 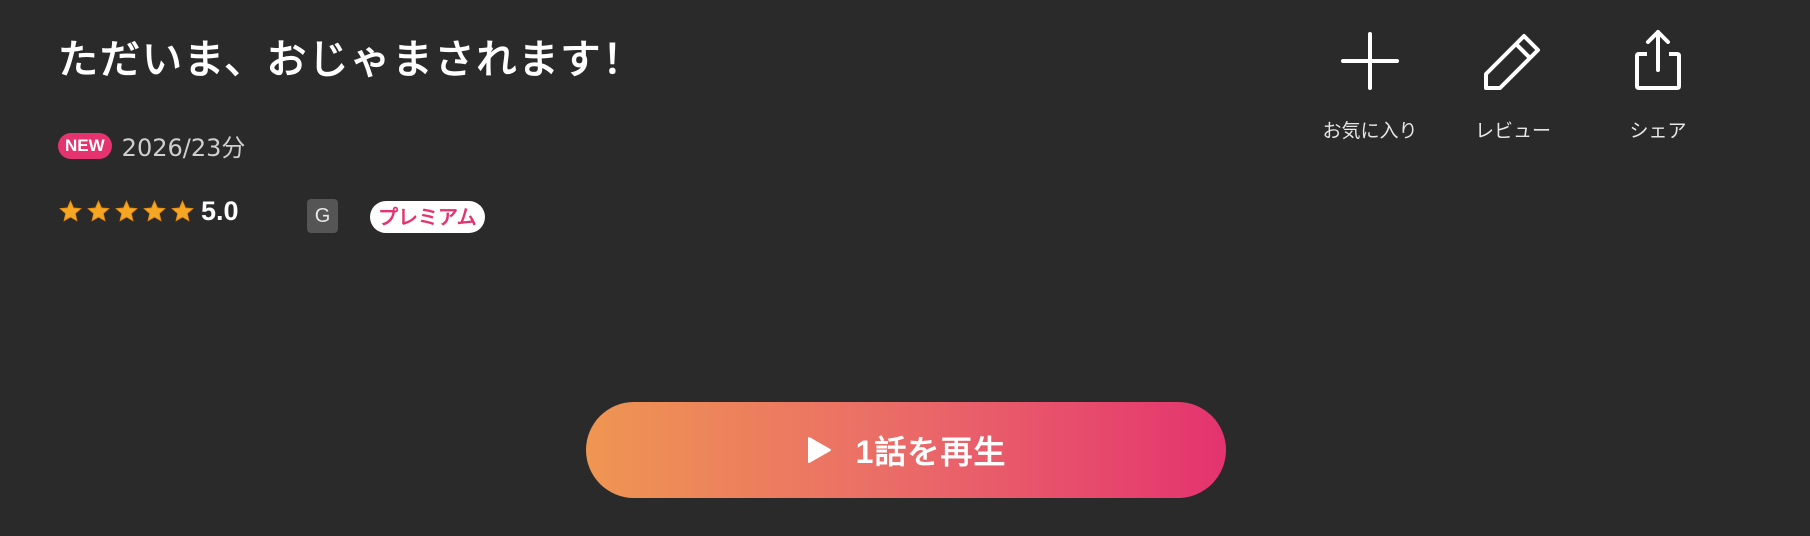 I want to click on meta-row: NEW 2026/23分, so click(x=151, y=145).